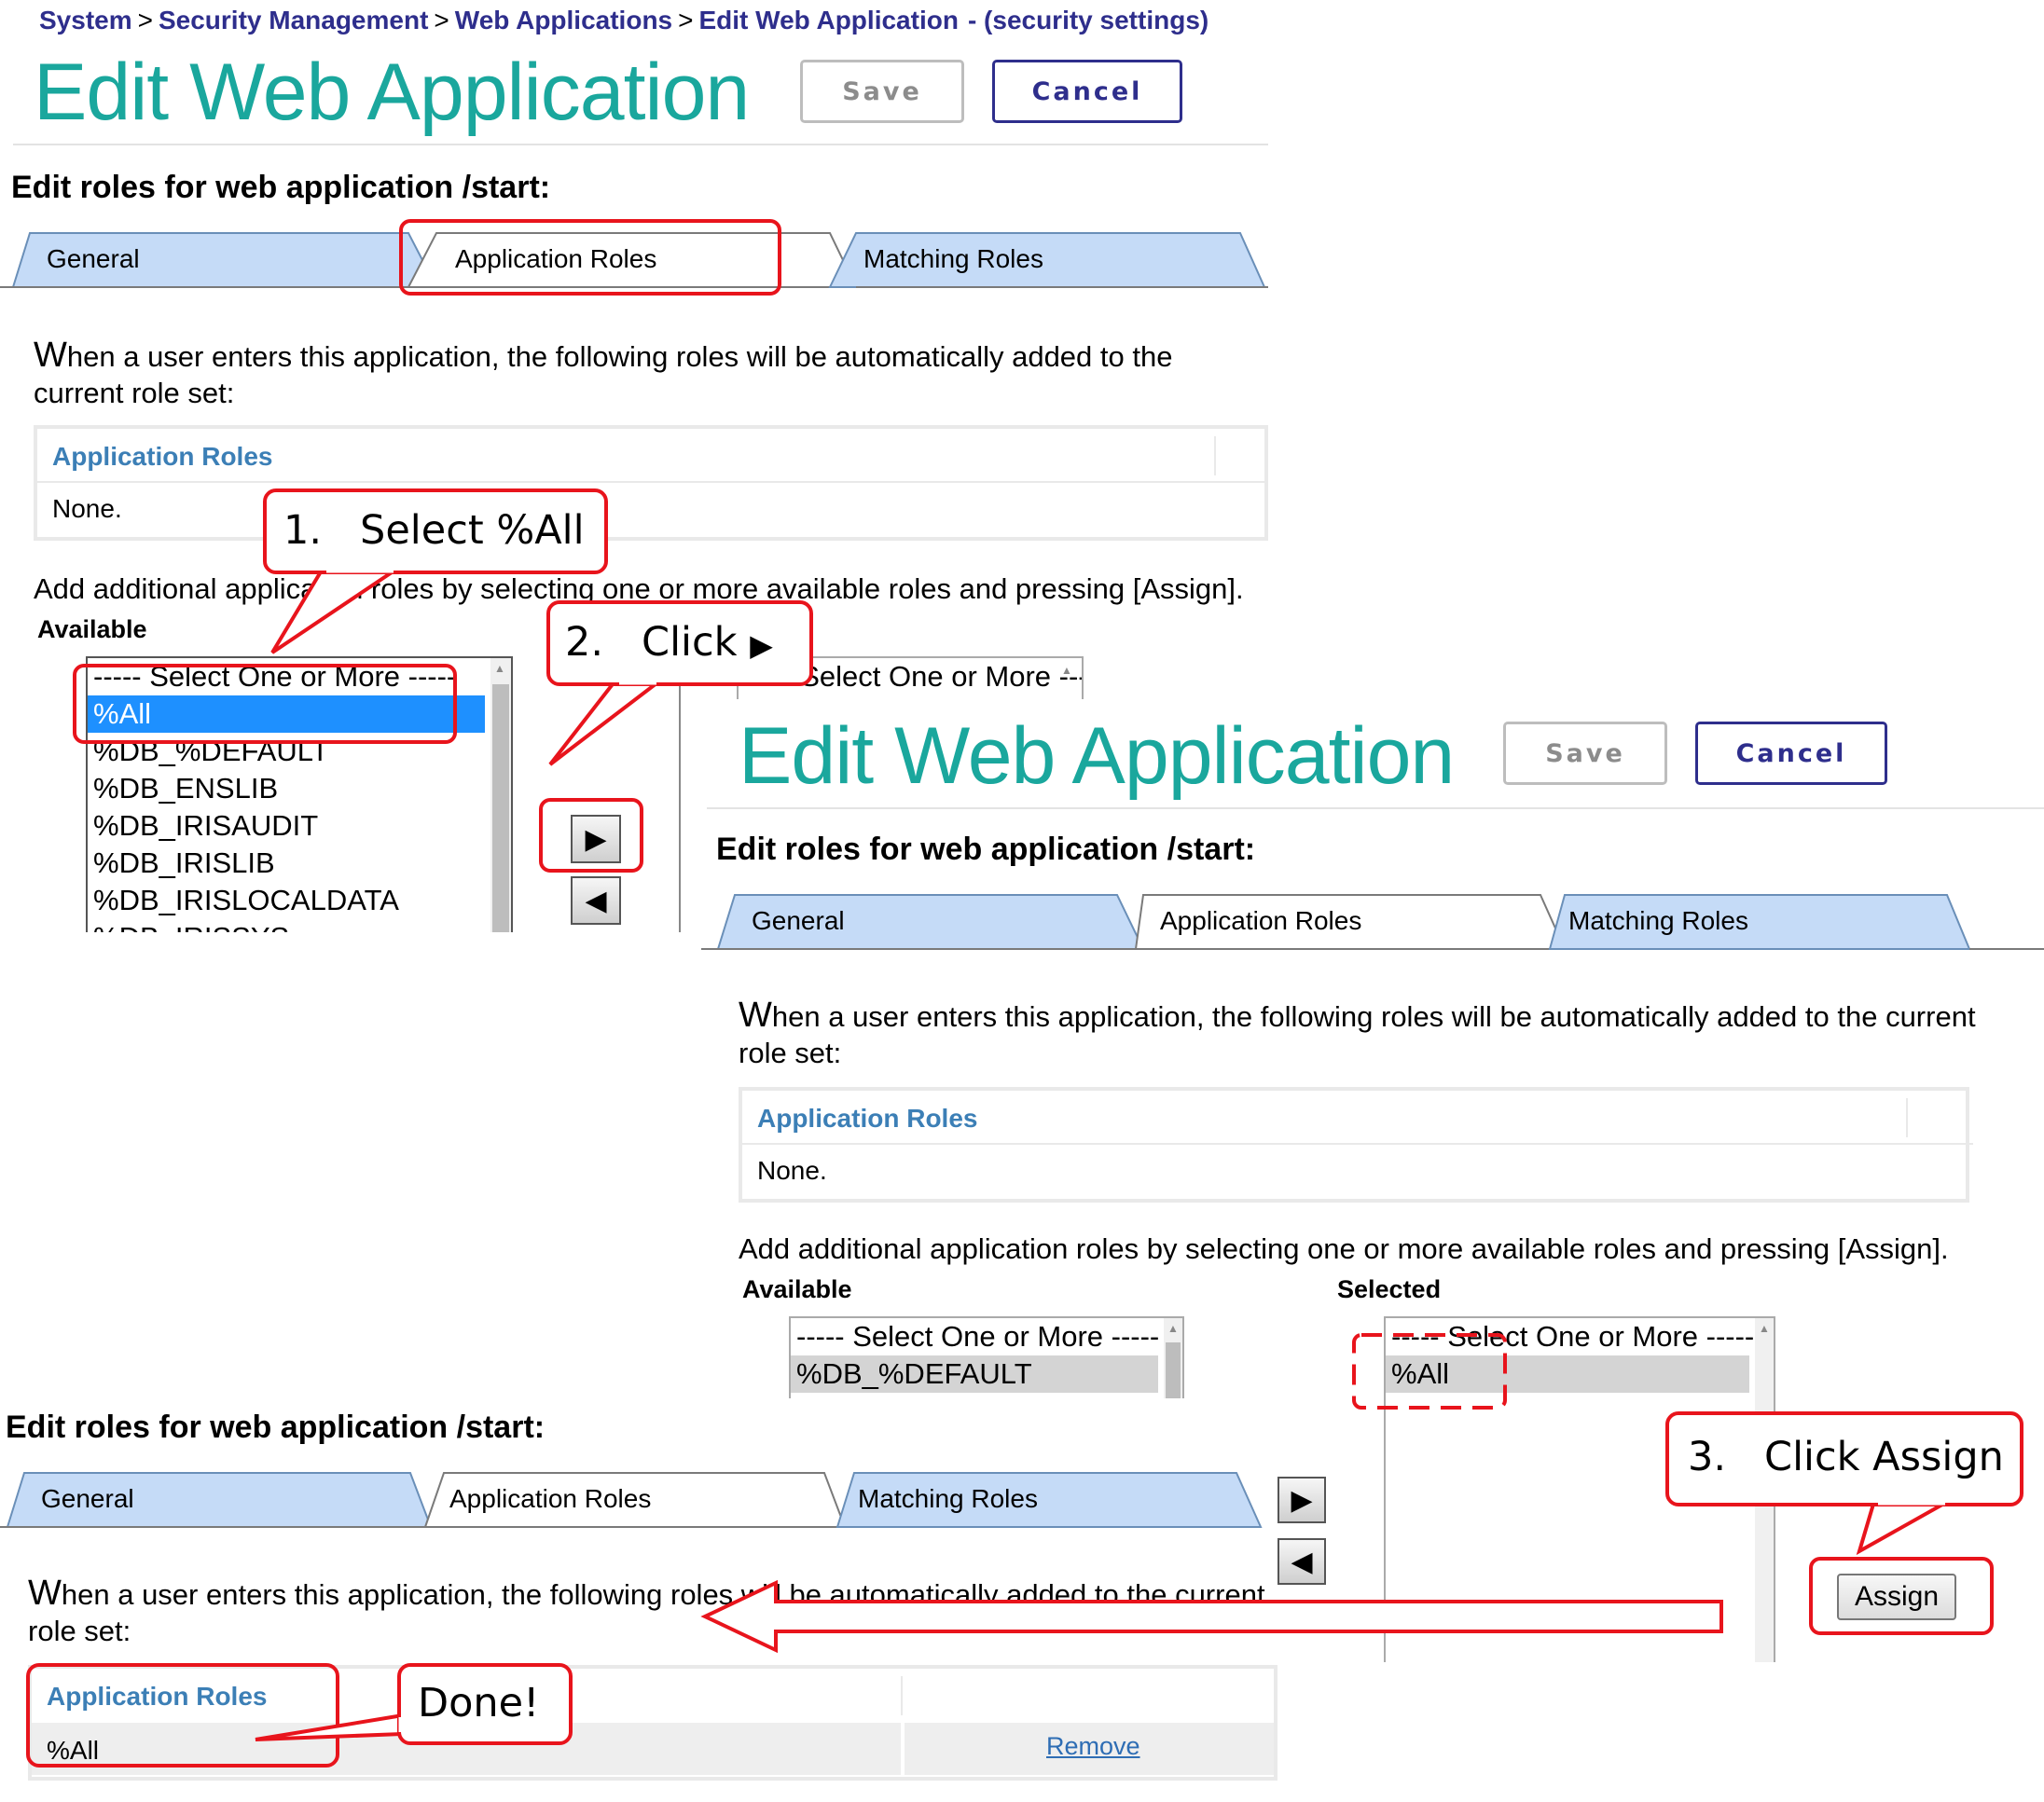 The height and width of the screenshot is (1802, 2044). What do you see at coordinates (761, 645) in the screenshot?
I see `triangle-right-icon: ▶` at bounding box center [761, 645].